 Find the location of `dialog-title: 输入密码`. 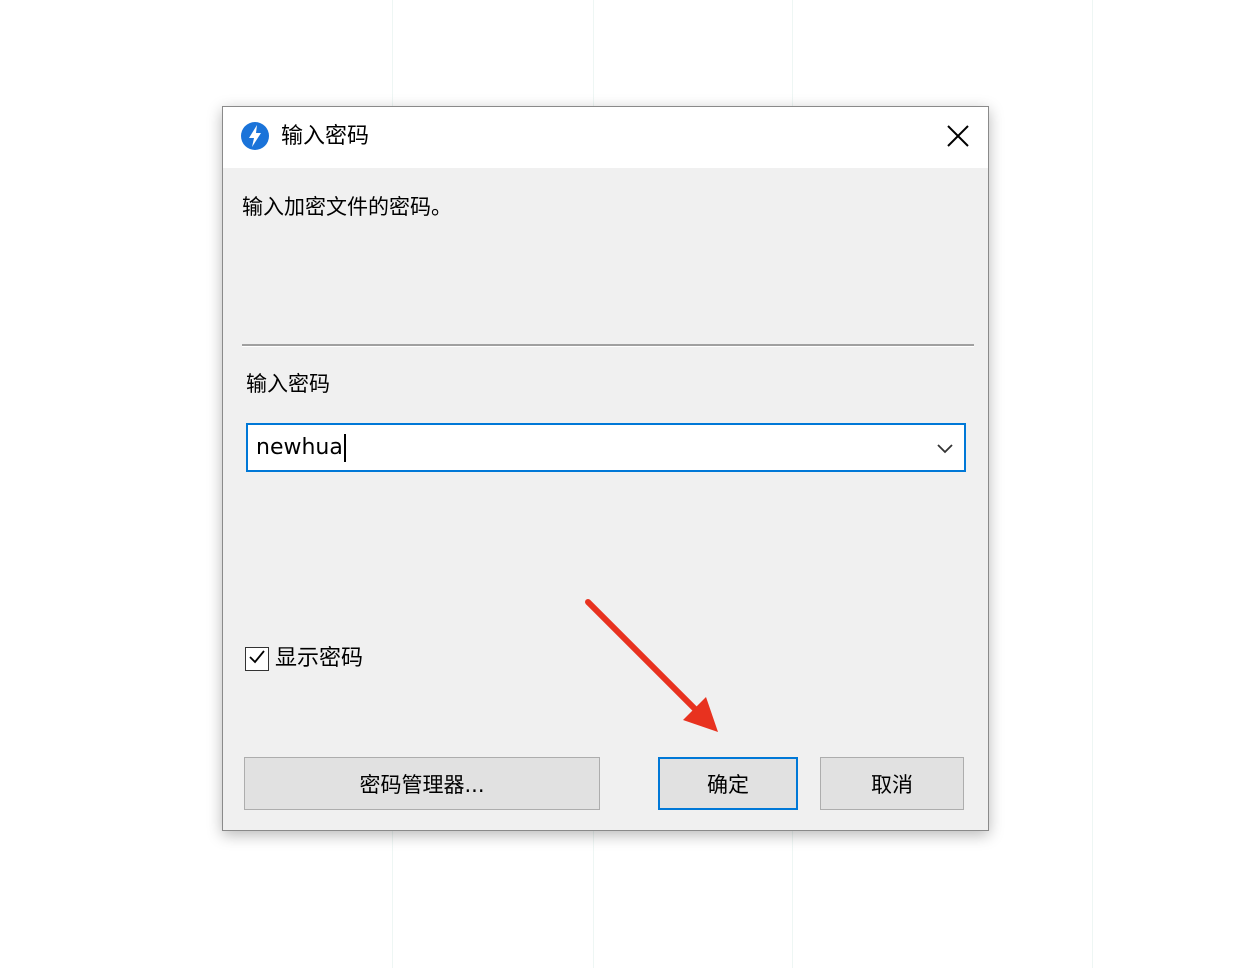

dialog-title: 输入密码 is located at coordinates (325, 136).